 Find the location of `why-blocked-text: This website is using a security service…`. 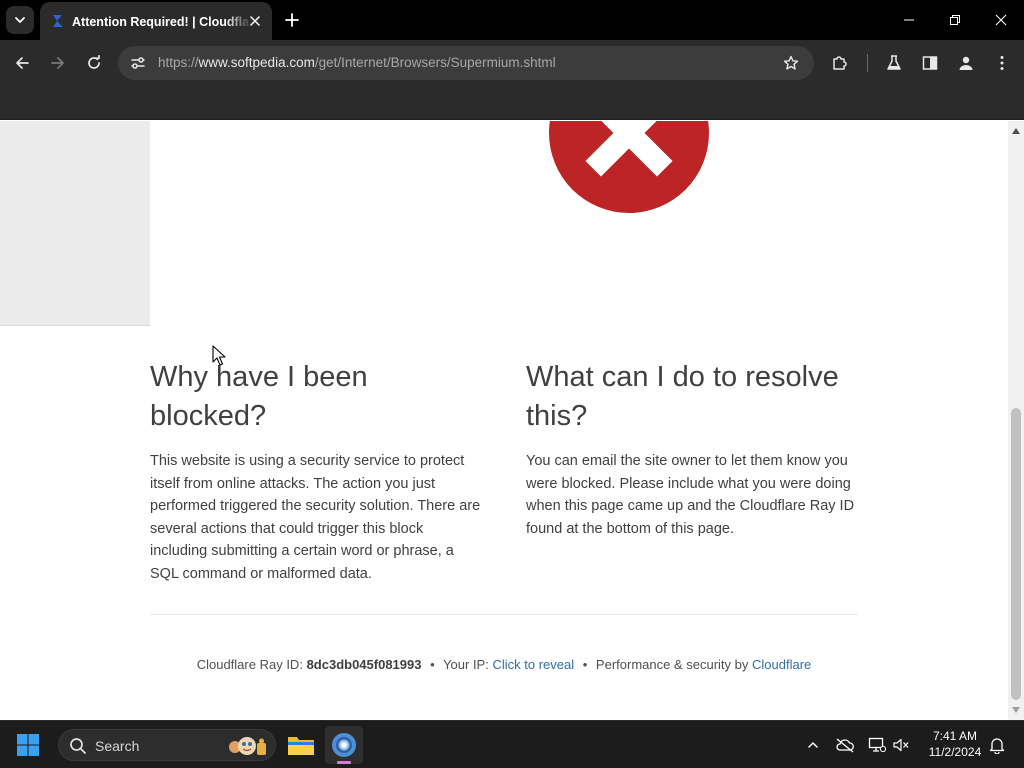

why-blocked-text: This website is using a security service… is located at coordinates (315, 517).